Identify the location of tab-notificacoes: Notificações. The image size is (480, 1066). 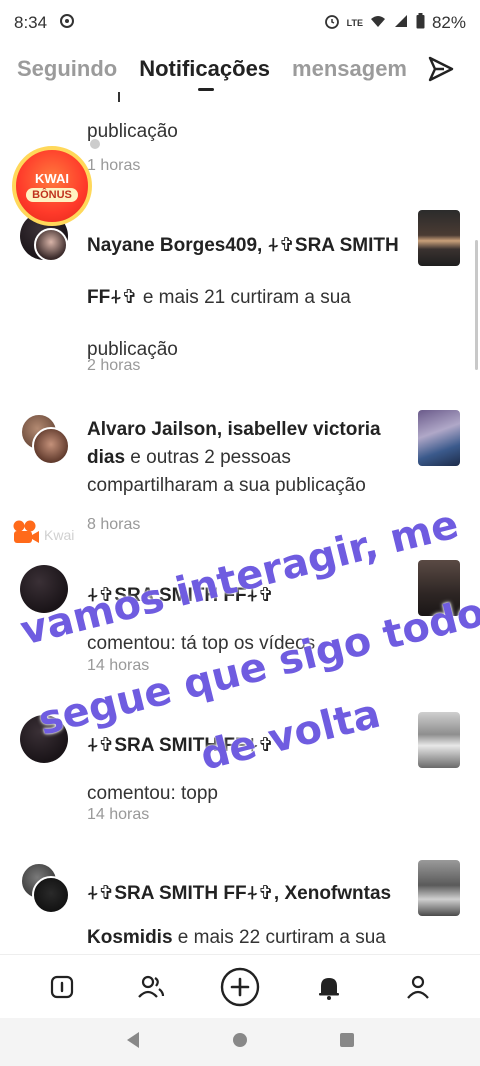
(204, 69).